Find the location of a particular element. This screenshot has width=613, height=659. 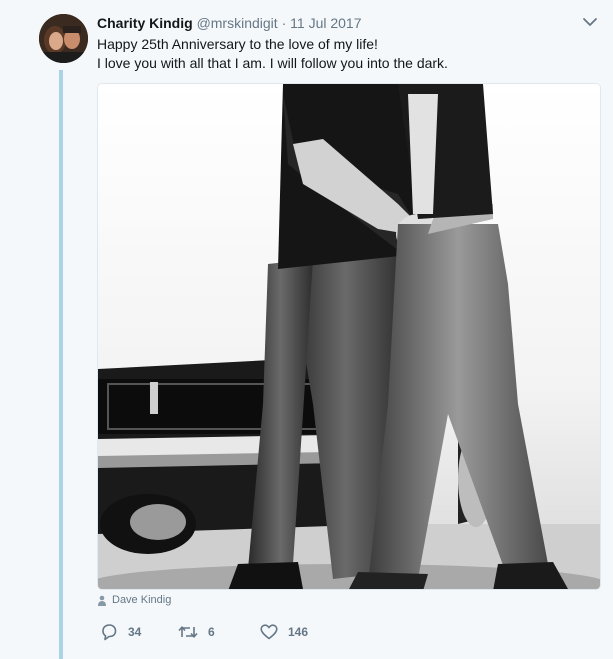

attribution-name: Dave Kindig is located at coordinates (141, 600).